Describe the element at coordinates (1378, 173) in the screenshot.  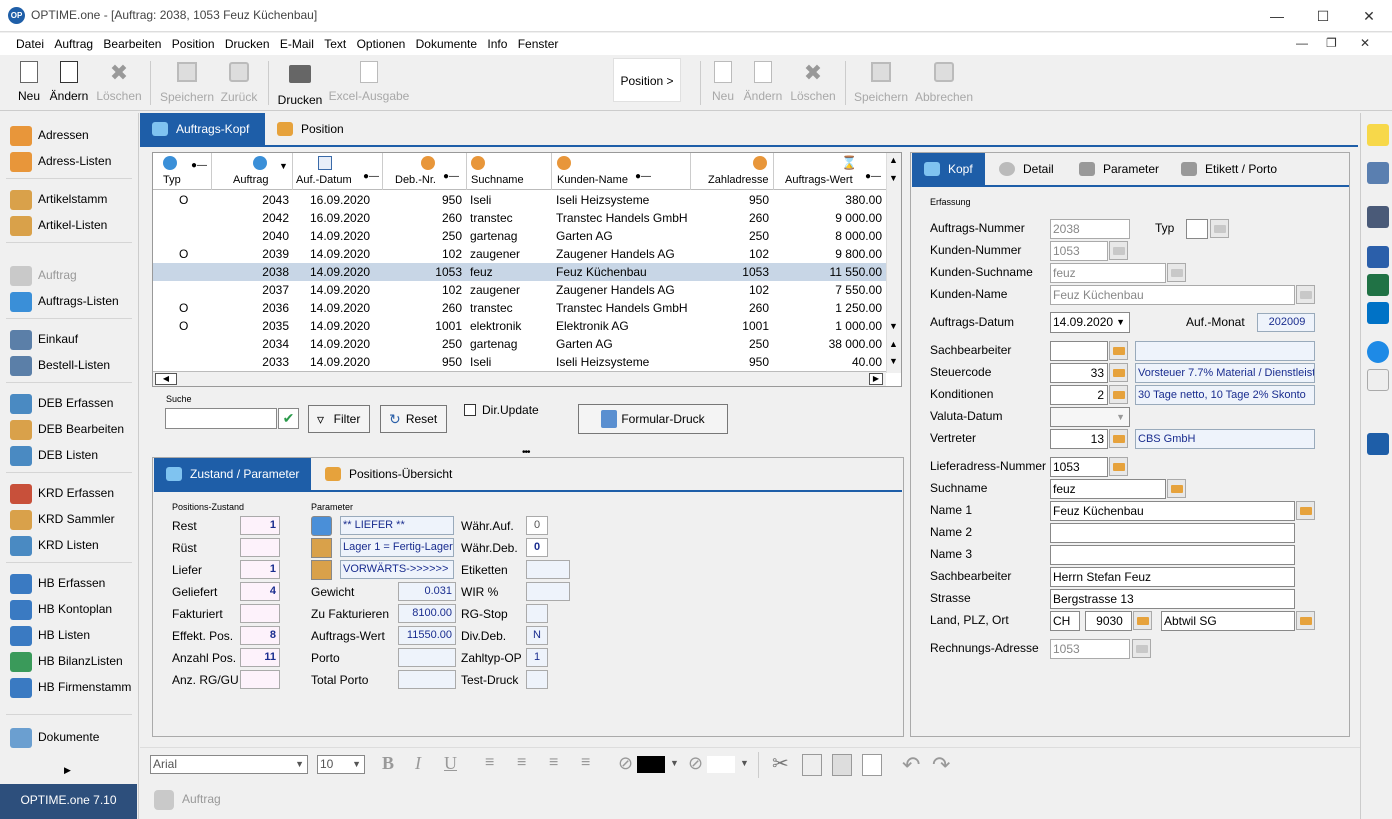
I see `calendar-icon` at that location.